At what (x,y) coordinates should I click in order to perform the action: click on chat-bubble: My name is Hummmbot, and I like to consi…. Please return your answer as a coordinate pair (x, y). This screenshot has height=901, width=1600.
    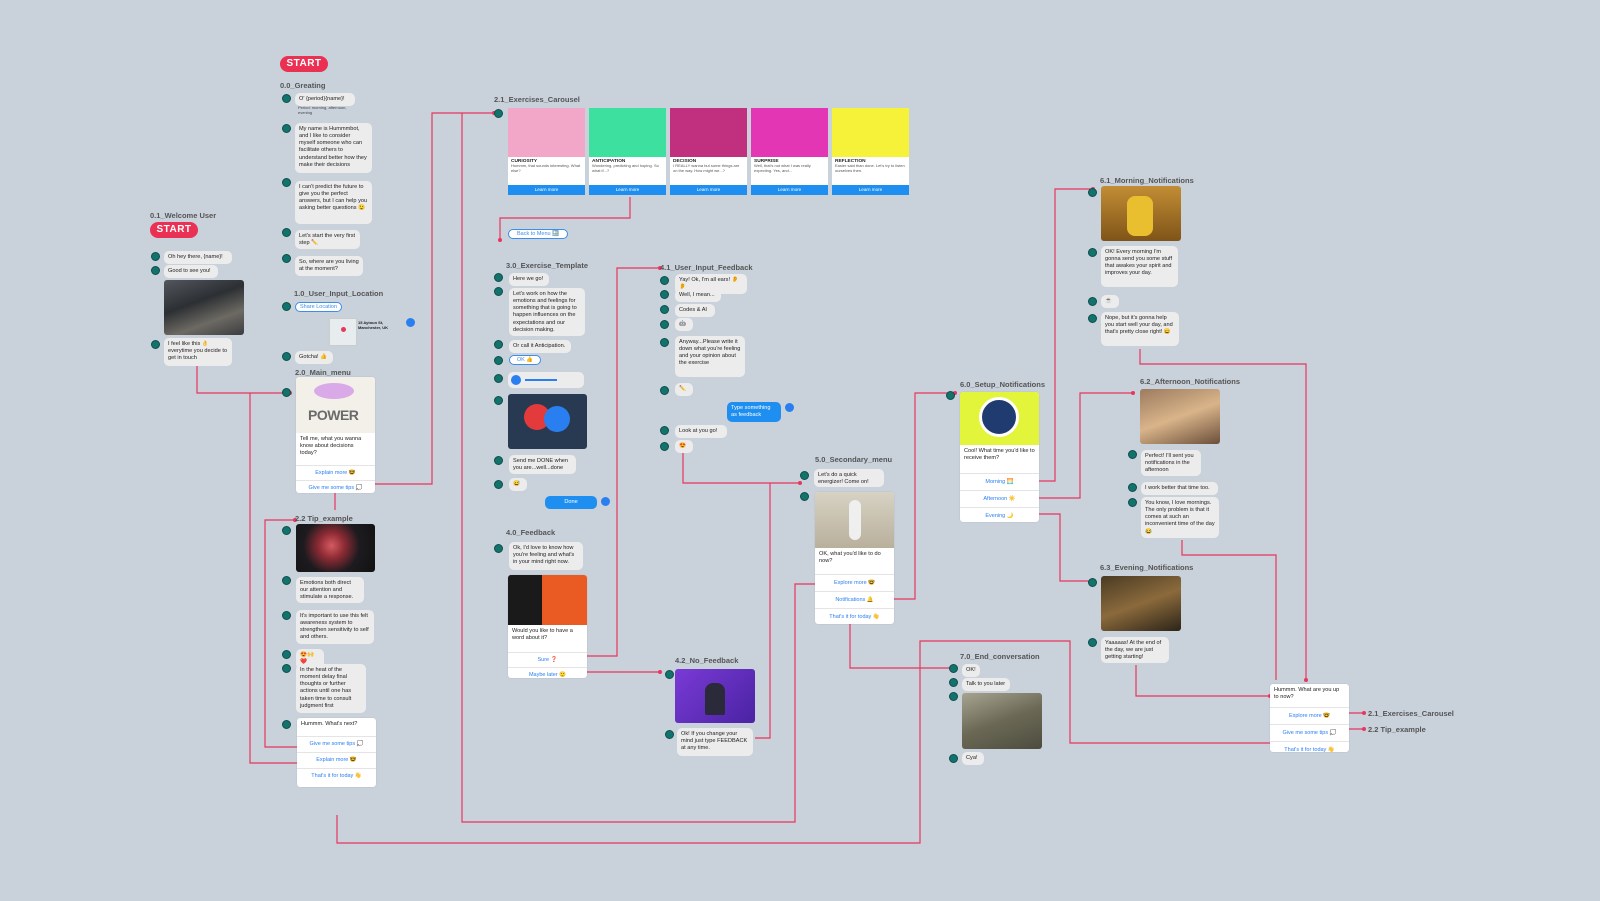
    Looking at the image, I should click on (333, 148).